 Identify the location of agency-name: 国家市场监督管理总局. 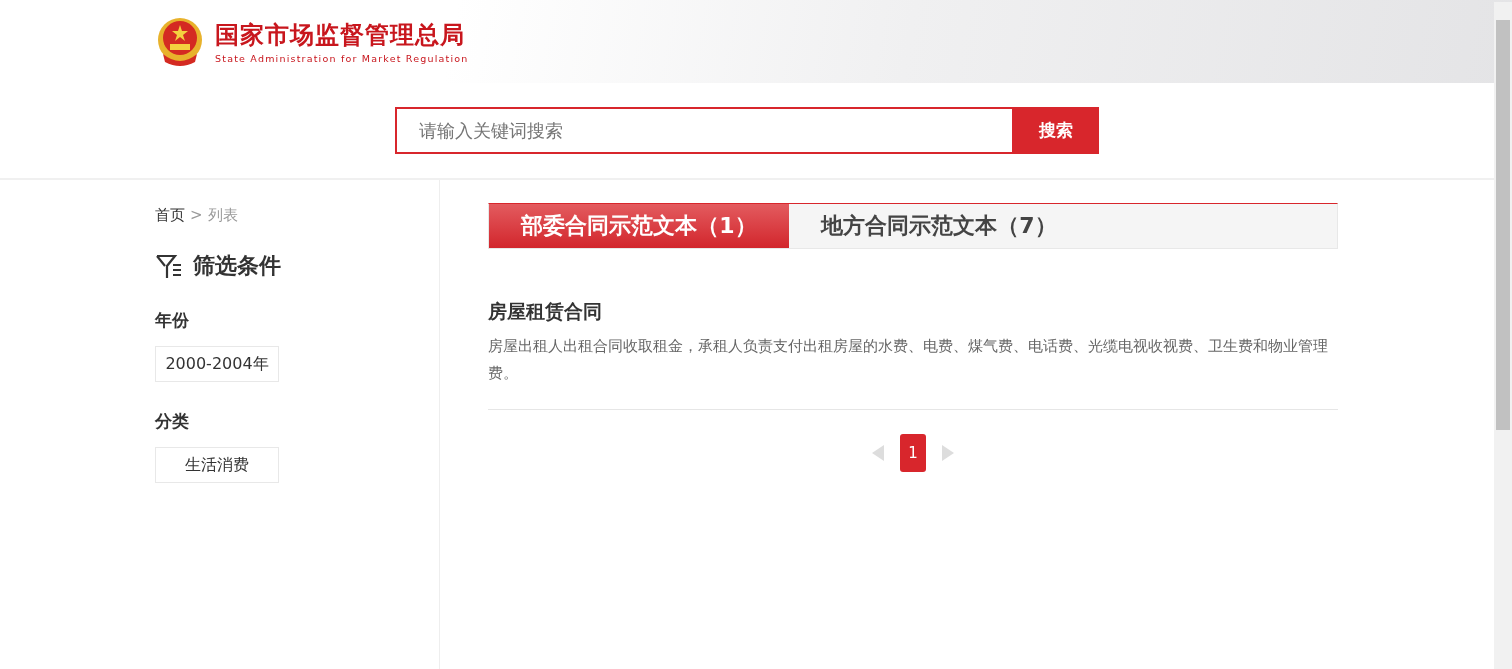
(340, 35).